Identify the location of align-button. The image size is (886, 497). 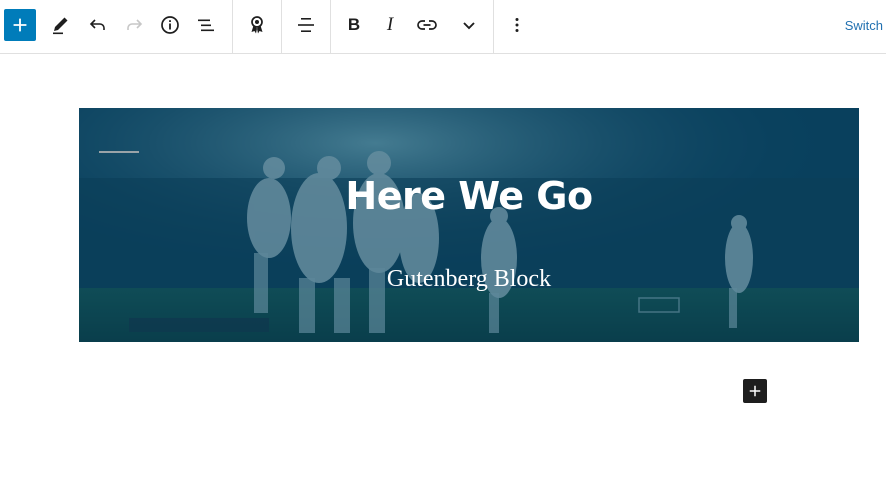
(306, 25).